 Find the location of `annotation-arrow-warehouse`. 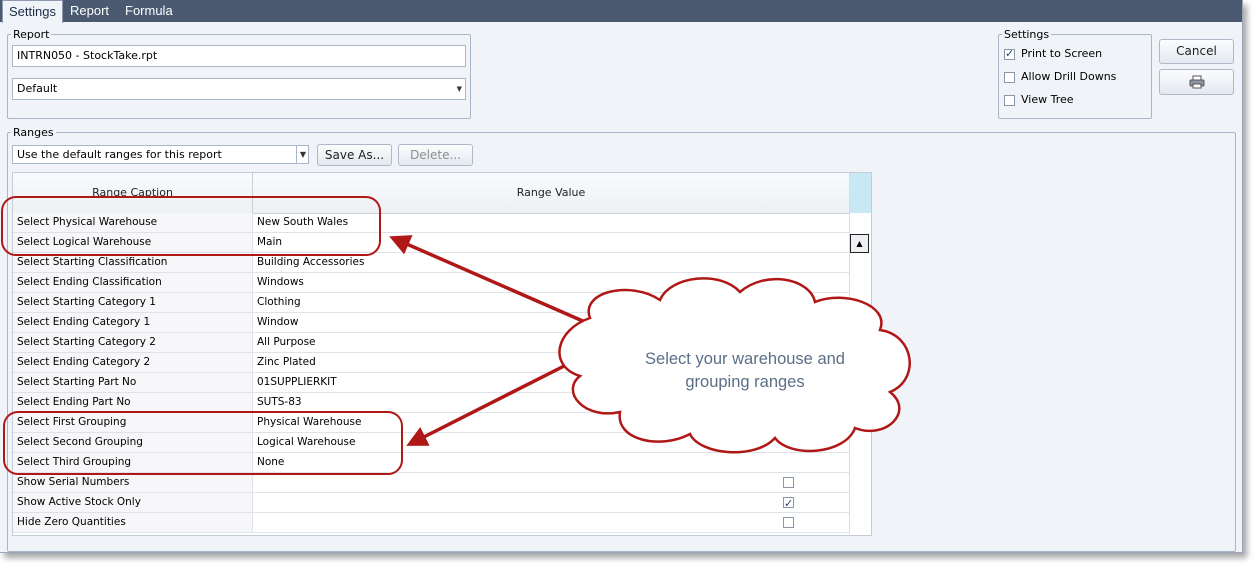

annotation-arrow-warehouse is located at coordinates (487, 279).